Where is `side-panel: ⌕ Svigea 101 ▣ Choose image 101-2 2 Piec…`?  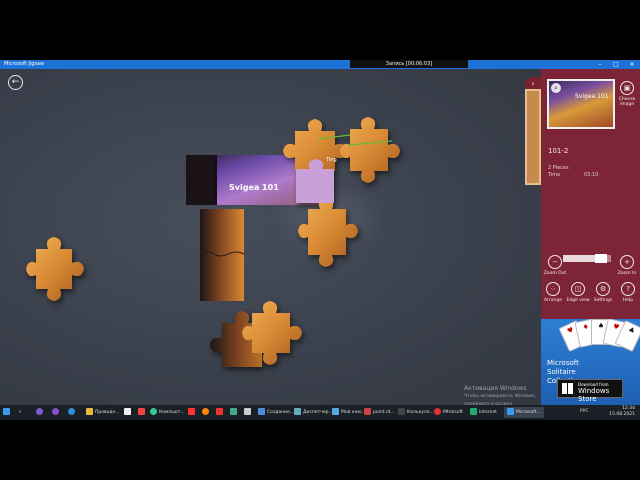
side-panel: ⌕ Svigea 101 ▣ Choose image 101-2 2 Piec… is located at coordinates (582, 194).